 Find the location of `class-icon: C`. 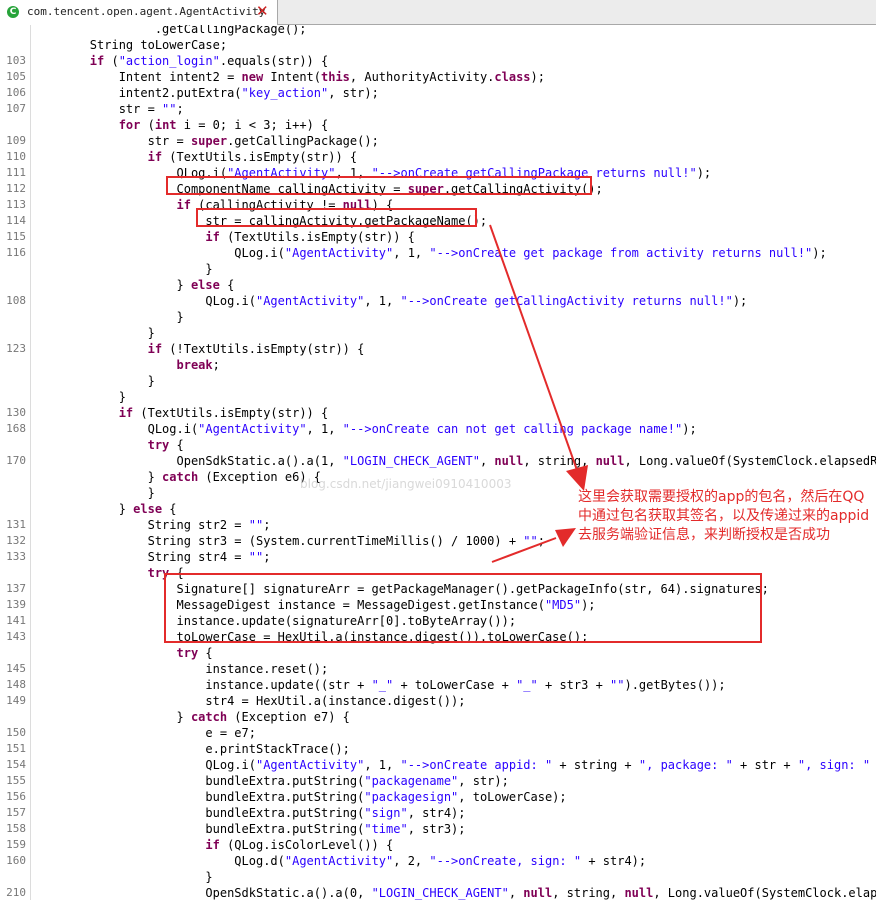

class-icon: C is located at coordinates (13, 12).